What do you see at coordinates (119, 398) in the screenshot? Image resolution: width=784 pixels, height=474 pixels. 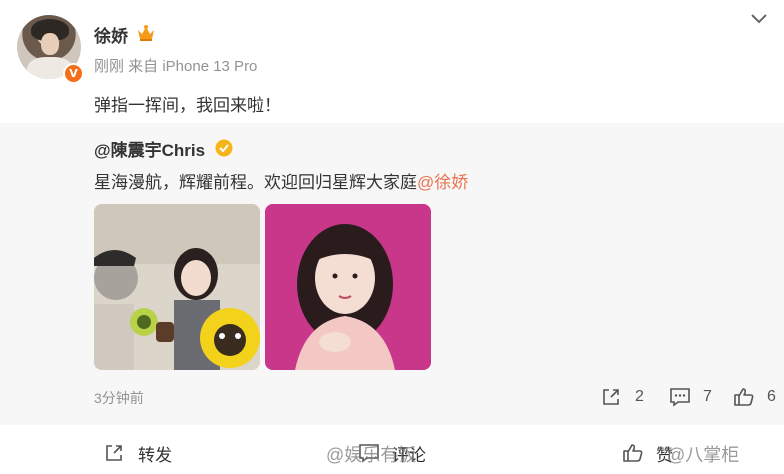 I see `repost-time: 3分钟前` at bounding box center [119, 398].